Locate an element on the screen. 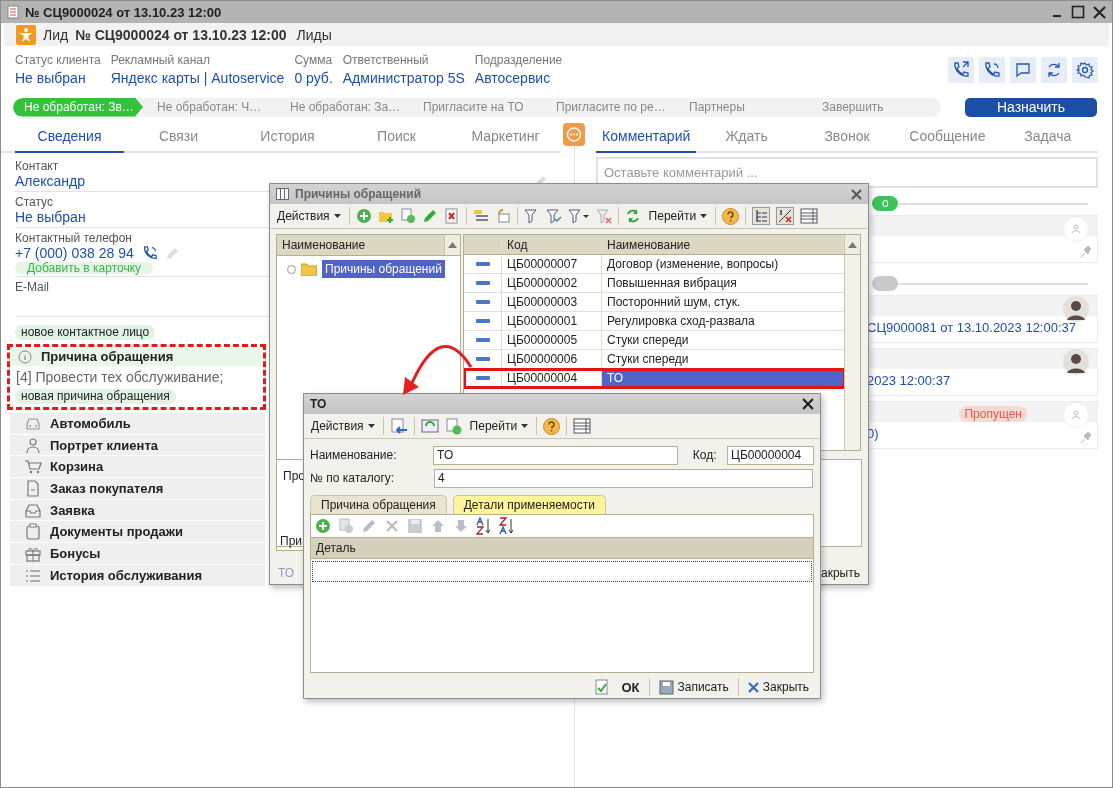 The width and height of the screenshot is (1113, 788). section-row: Заявка is located at coordinates (137, 510).